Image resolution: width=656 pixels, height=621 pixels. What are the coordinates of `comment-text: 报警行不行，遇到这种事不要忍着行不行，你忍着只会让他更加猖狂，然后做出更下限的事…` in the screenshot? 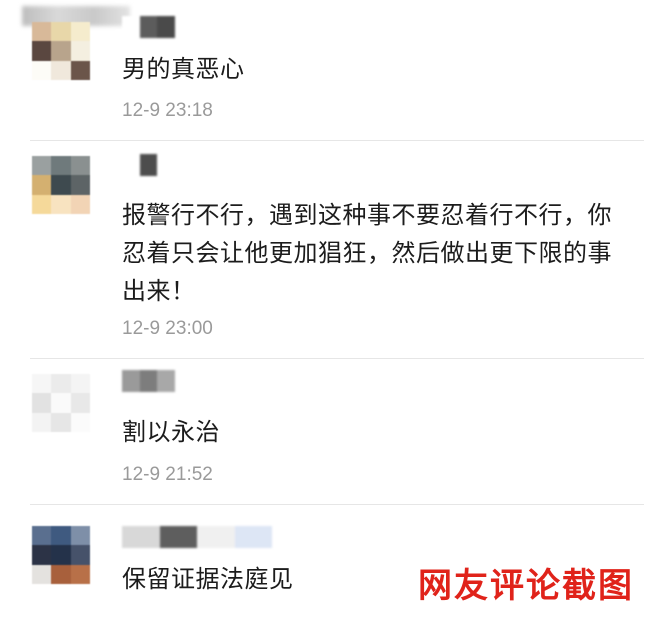 It's located at (367, 253).